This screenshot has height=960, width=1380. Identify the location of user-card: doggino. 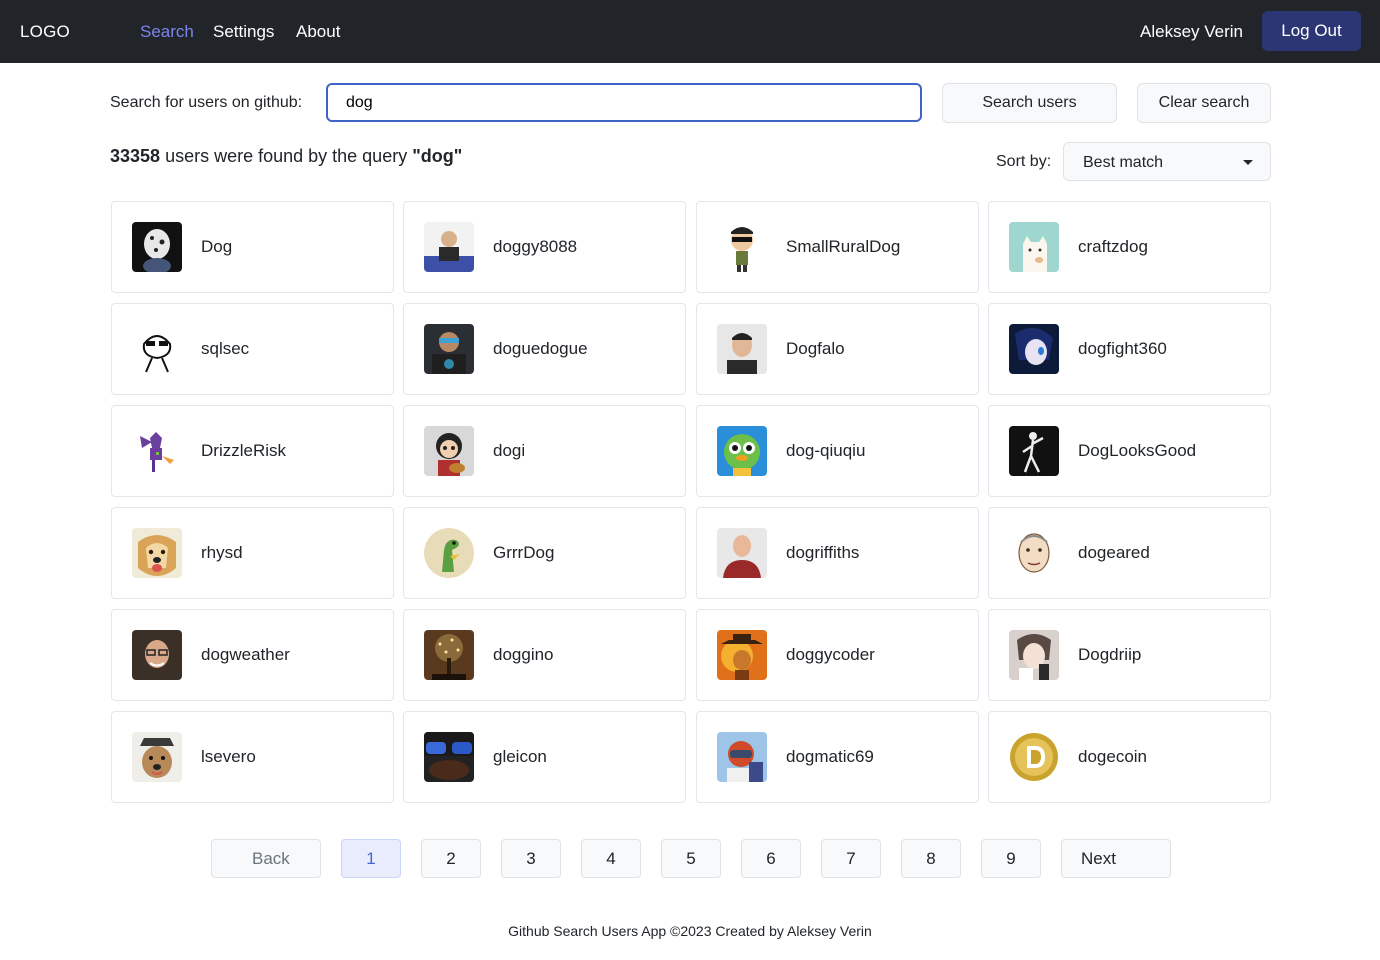
(544, 655).